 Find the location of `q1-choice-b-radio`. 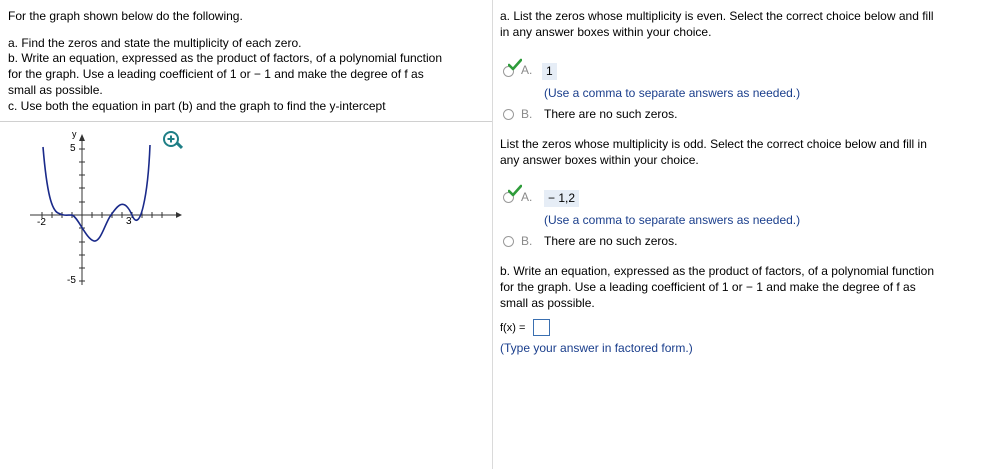

q1-choice-b-radio is located at coordinates (508, 114).